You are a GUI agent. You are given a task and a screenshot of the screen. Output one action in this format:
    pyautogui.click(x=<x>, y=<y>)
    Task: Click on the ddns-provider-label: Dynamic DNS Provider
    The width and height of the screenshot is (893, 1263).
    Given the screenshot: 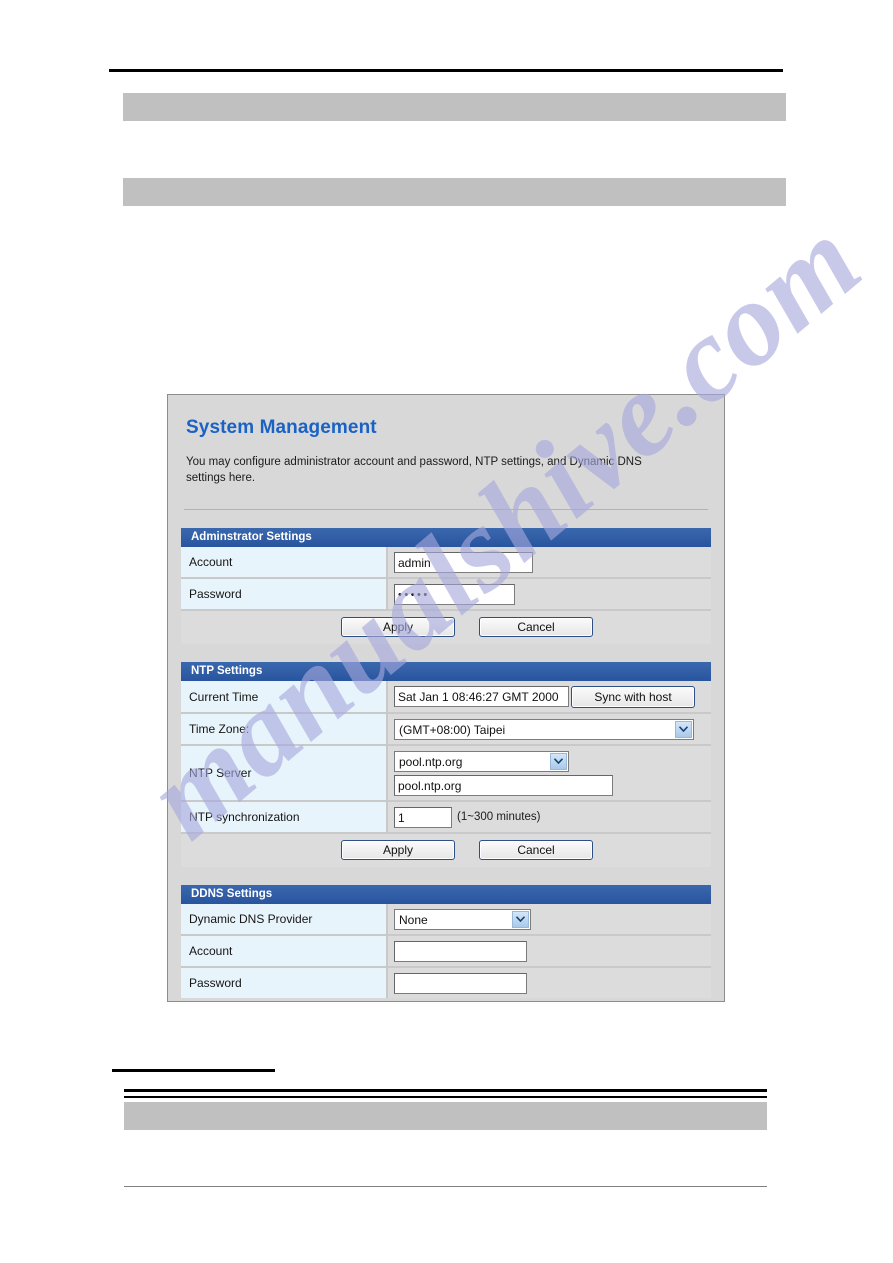 What is the action you would take?
    pyautogui.click(x=284, y=918)
    